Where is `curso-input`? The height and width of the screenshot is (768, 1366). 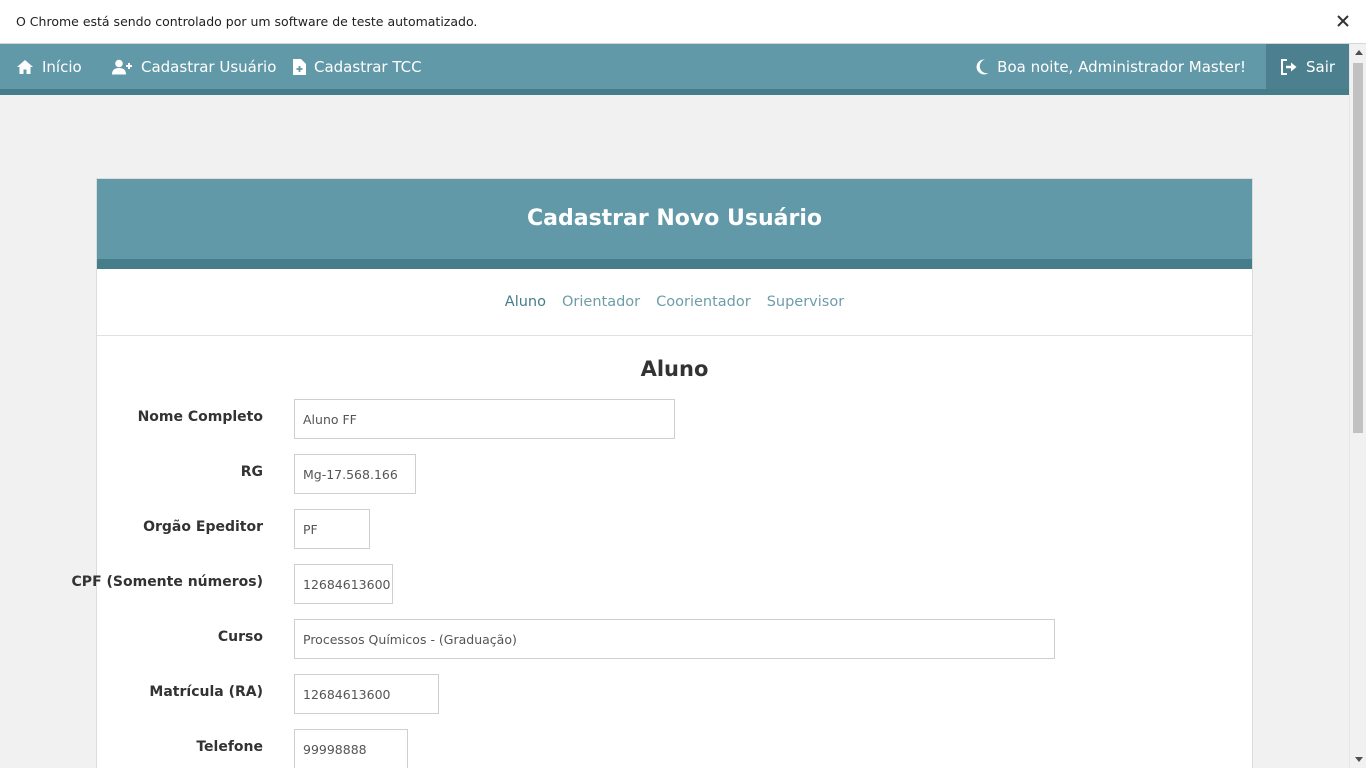
curso-input is located at coordinates (674, 639).